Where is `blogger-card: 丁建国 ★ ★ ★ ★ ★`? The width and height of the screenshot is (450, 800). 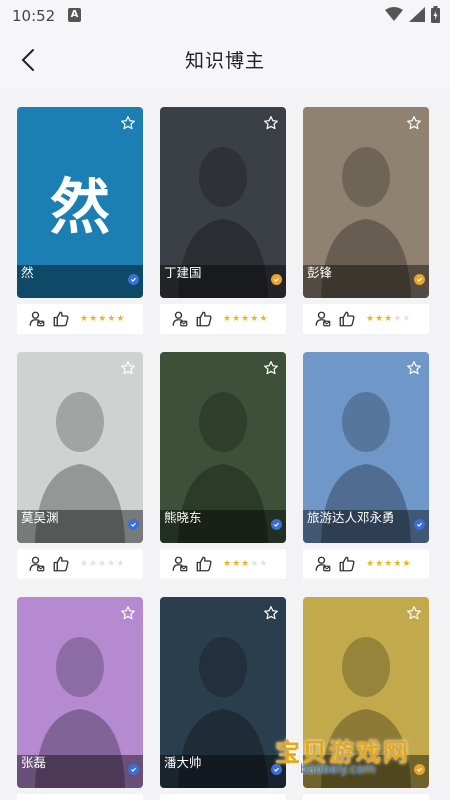
blogger-card: 丁建国 ★ ★ ★ ★ ★ is located at coordinates (223, 221).